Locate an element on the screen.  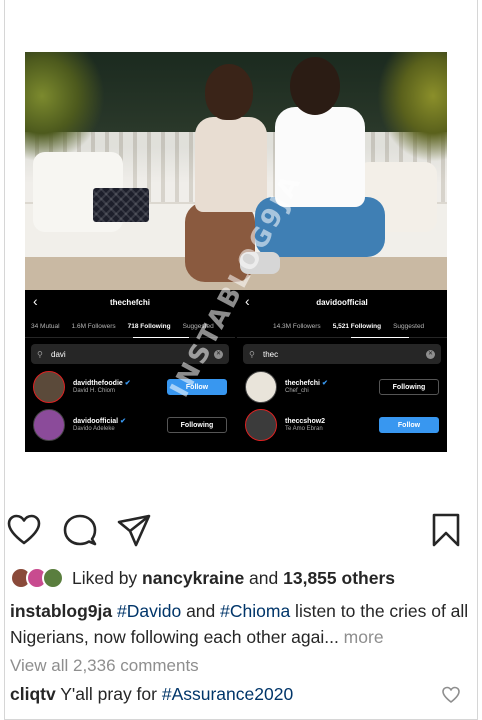
user-full-name: Chef_chi is located at coordinates (297, 390).